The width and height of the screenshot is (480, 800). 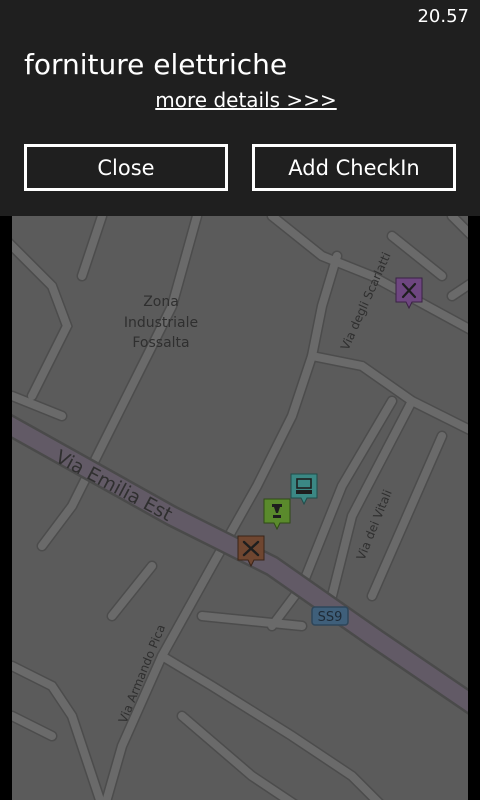 What do you see at coordinates (443, 16) in the screenshot?
I see `clock: 20.57` at bounding box center [443, 16].